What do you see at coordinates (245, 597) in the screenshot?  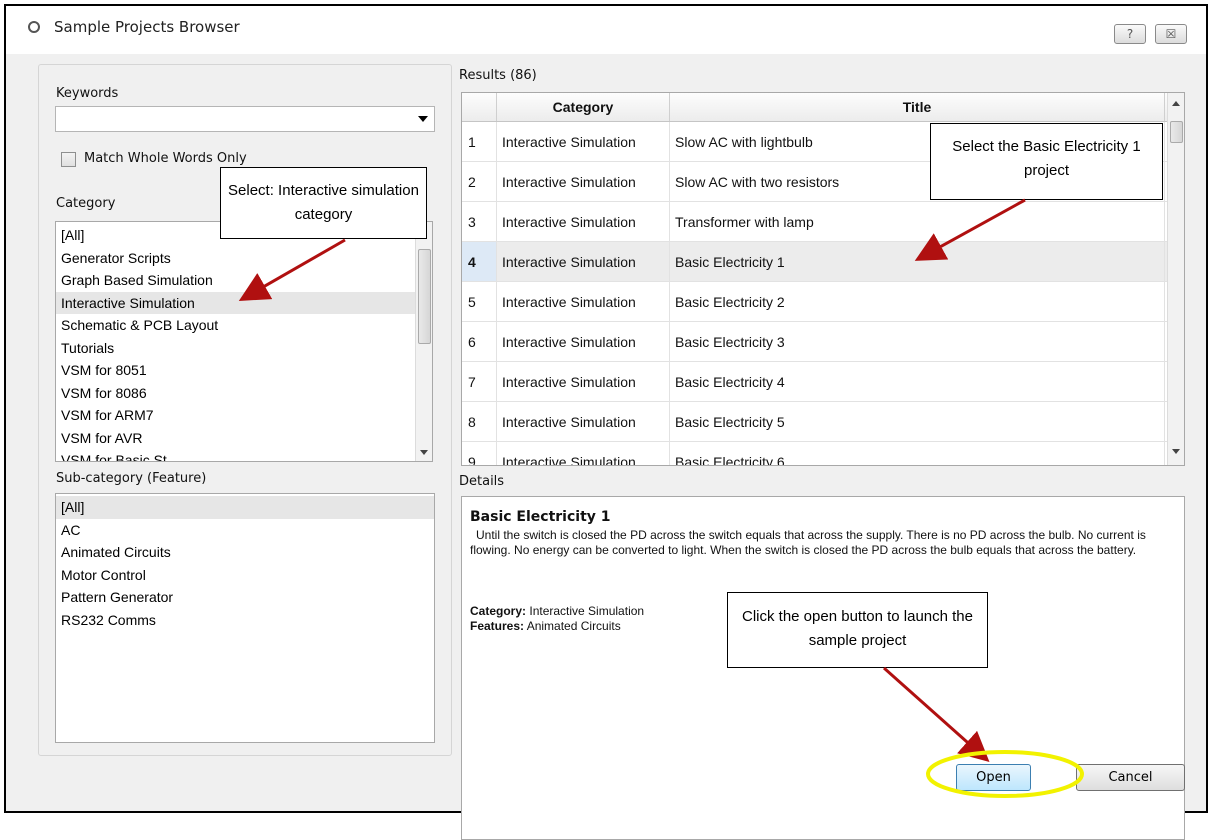 I see `subcategory-item: Pattern Generator` at bounding box center [245, 597].